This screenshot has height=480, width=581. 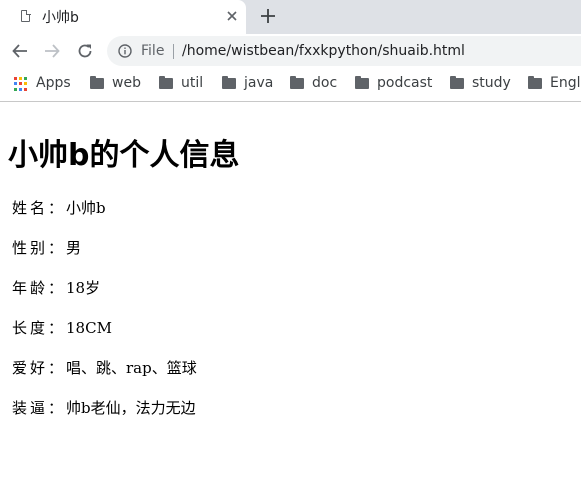 I want to click on bookmark-label: doc, so click(x=325, y=83).